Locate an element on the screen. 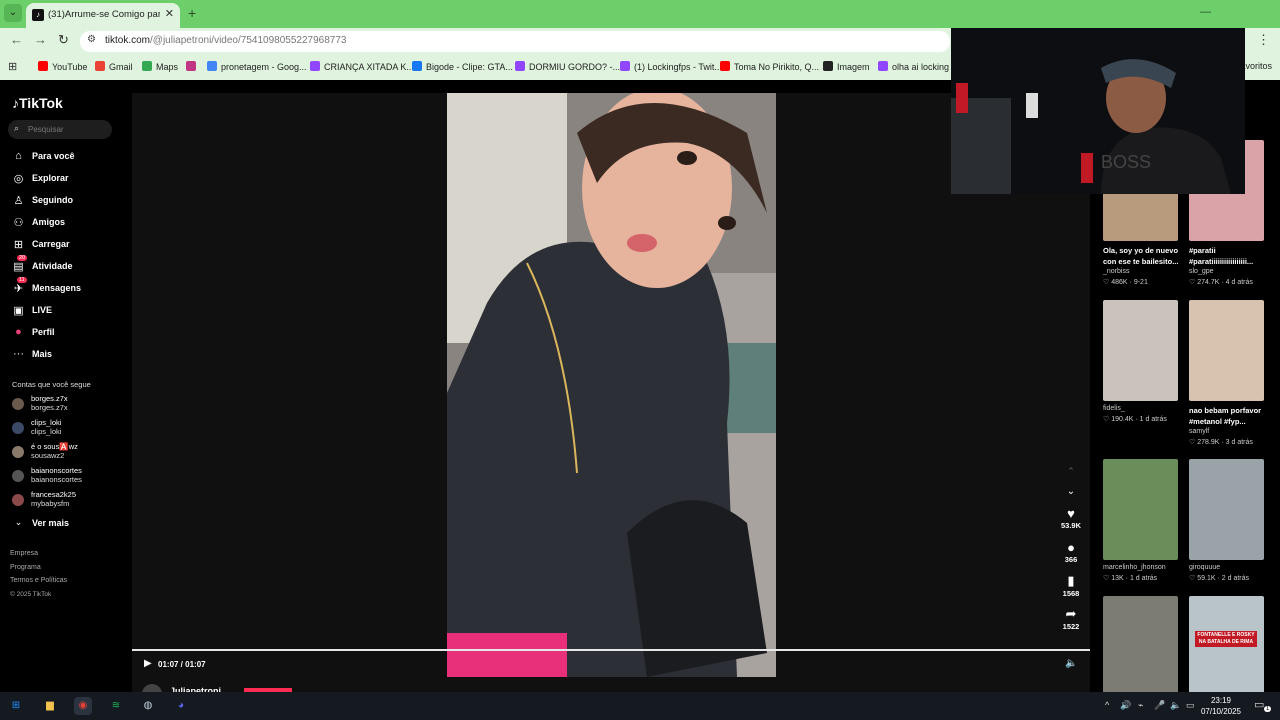  sidebar-item-mensagens: ✈ 11 Mensagens is located at coordinates (67, 286).